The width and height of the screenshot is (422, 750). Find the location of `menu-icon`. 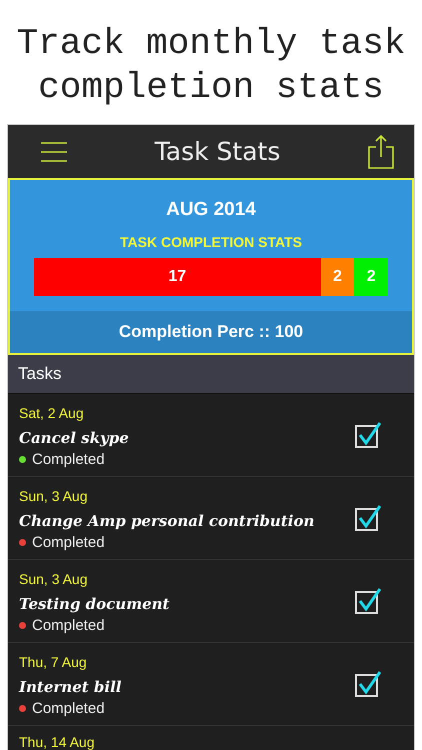

menu-icon is located at coordinates (54, 152).